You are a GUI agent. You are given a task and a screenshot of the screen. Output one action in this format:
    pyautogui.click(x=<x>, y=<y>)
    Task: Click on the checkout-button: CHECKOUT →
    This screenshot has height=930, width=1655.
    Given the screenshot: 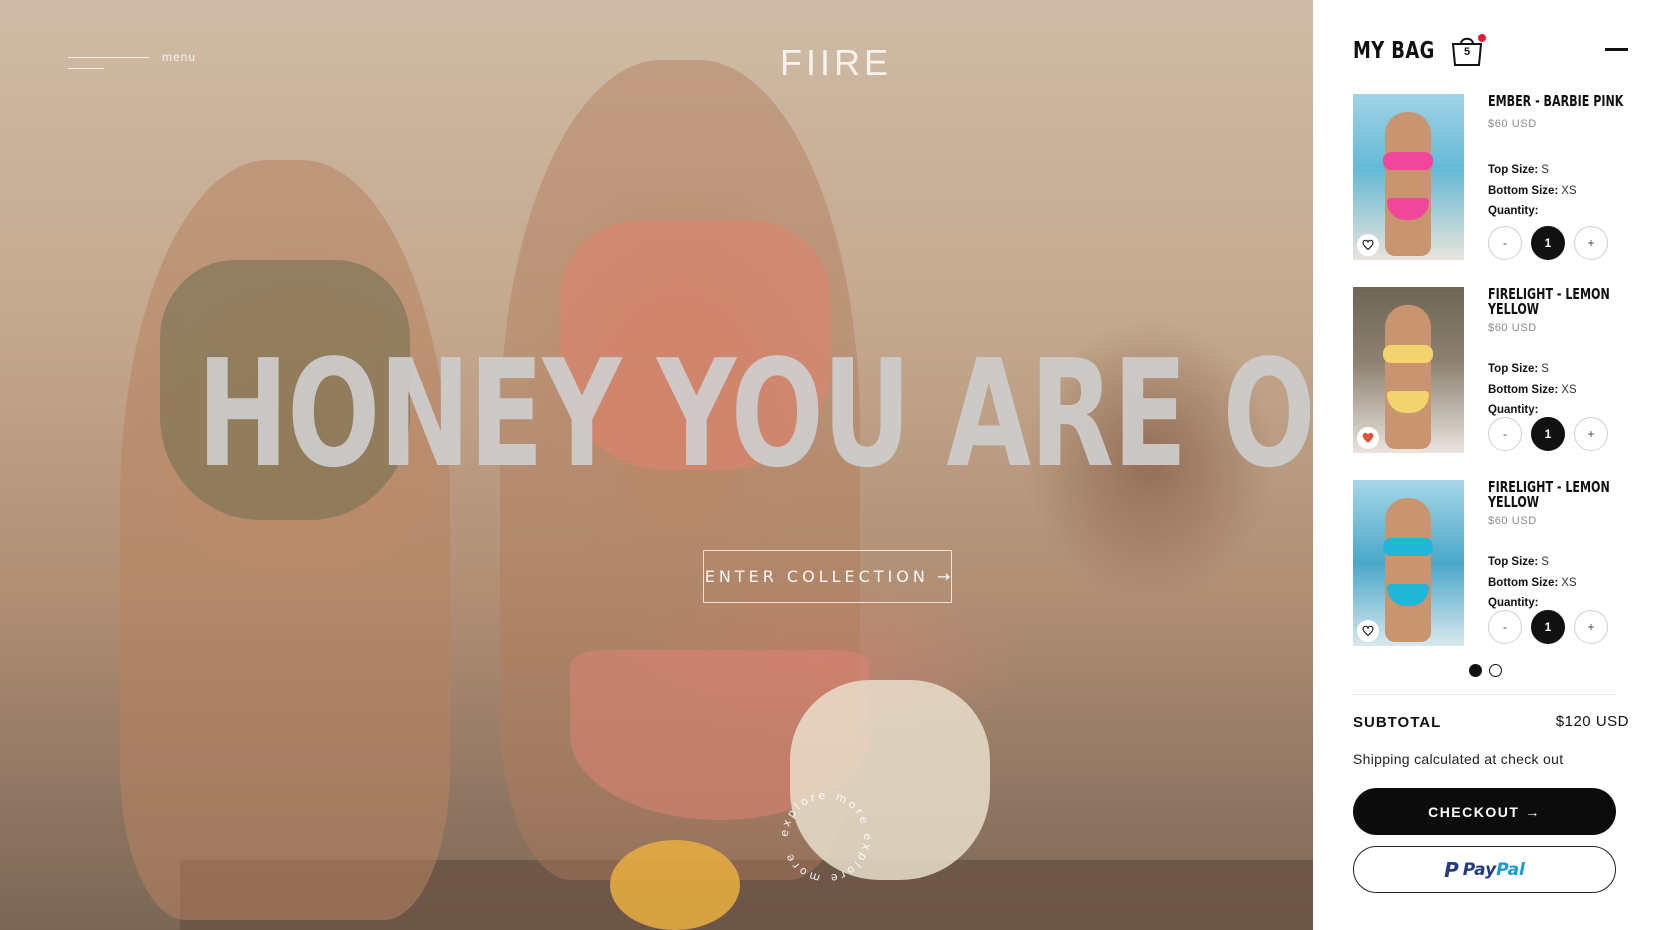 What is the action you would take?
    pyautogui.click(x=1484, y=811)
    